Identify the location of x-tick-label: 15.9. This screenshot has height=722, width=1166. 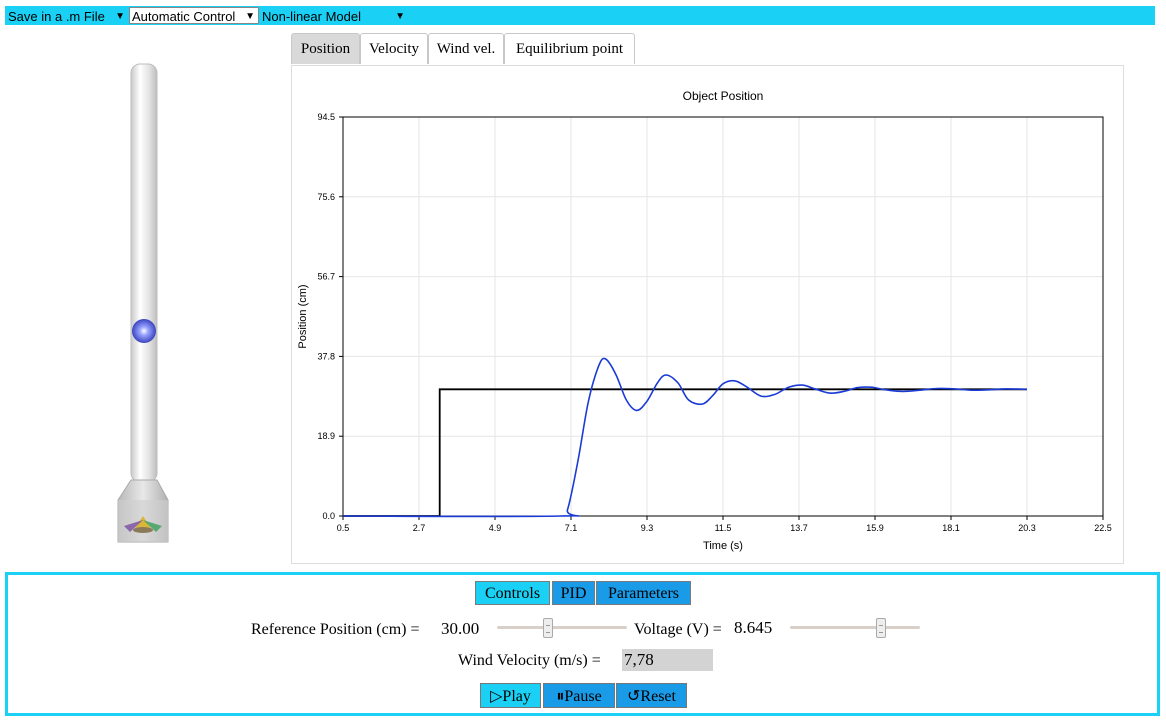
(875, 528).